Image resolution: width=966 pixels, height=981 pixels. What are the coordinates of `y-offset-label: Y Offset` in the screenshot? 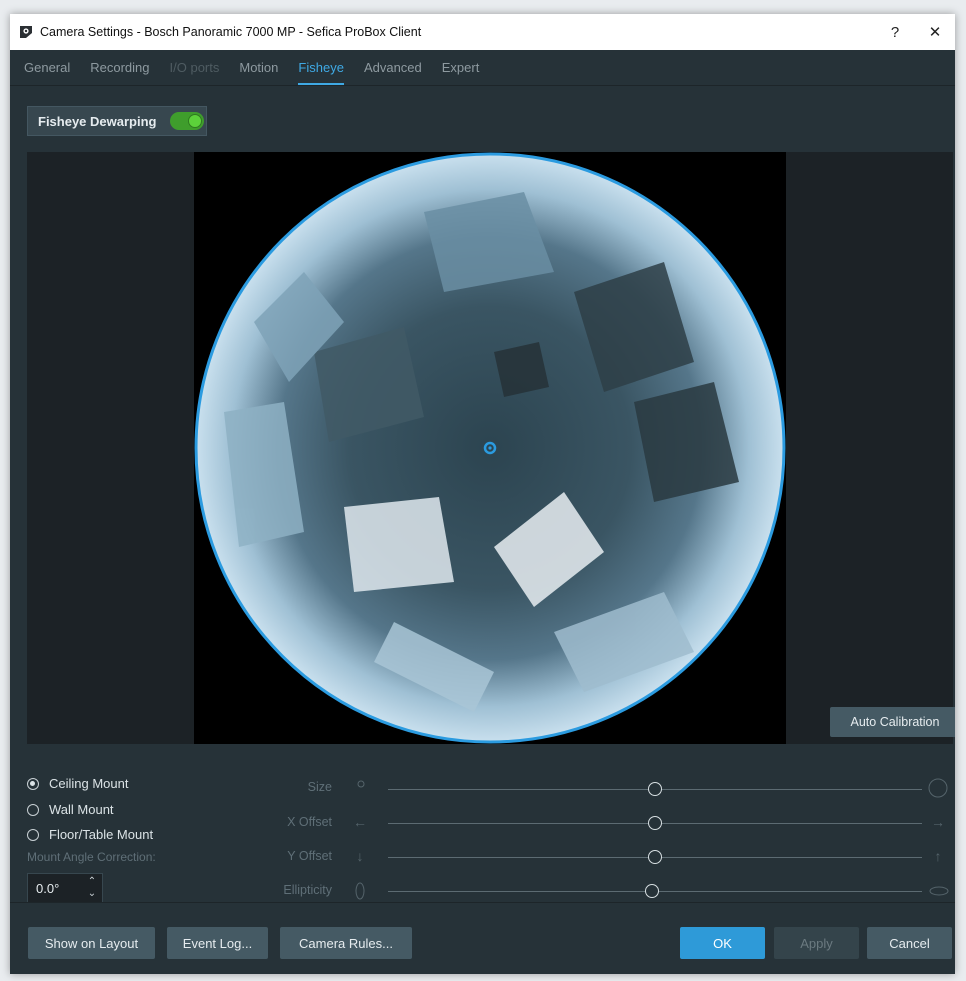 It's located at (309, 856).